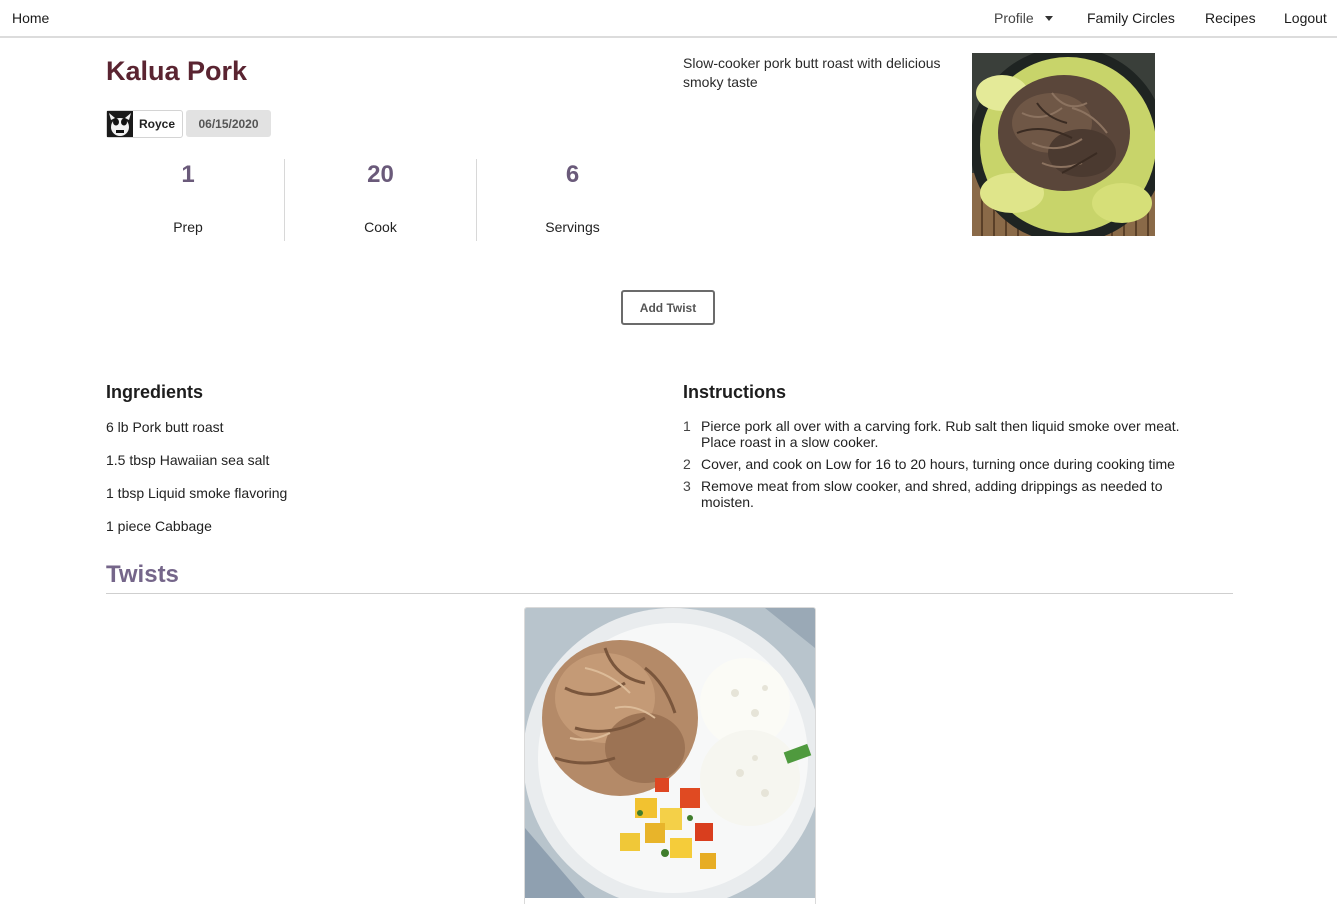 This screenshot has height=904, width=1337. I want to click on author-name: Royce, so click(157, 124).